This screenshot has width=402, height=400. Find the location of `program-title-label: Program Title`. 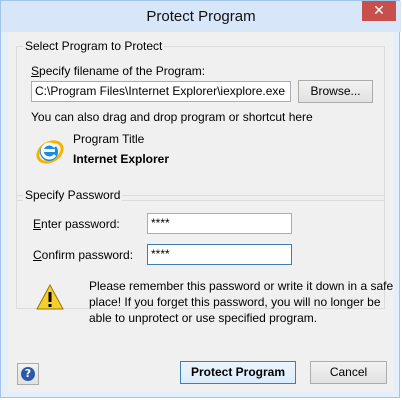

program-title-label: Program Title is located at coordinates (109, 139).